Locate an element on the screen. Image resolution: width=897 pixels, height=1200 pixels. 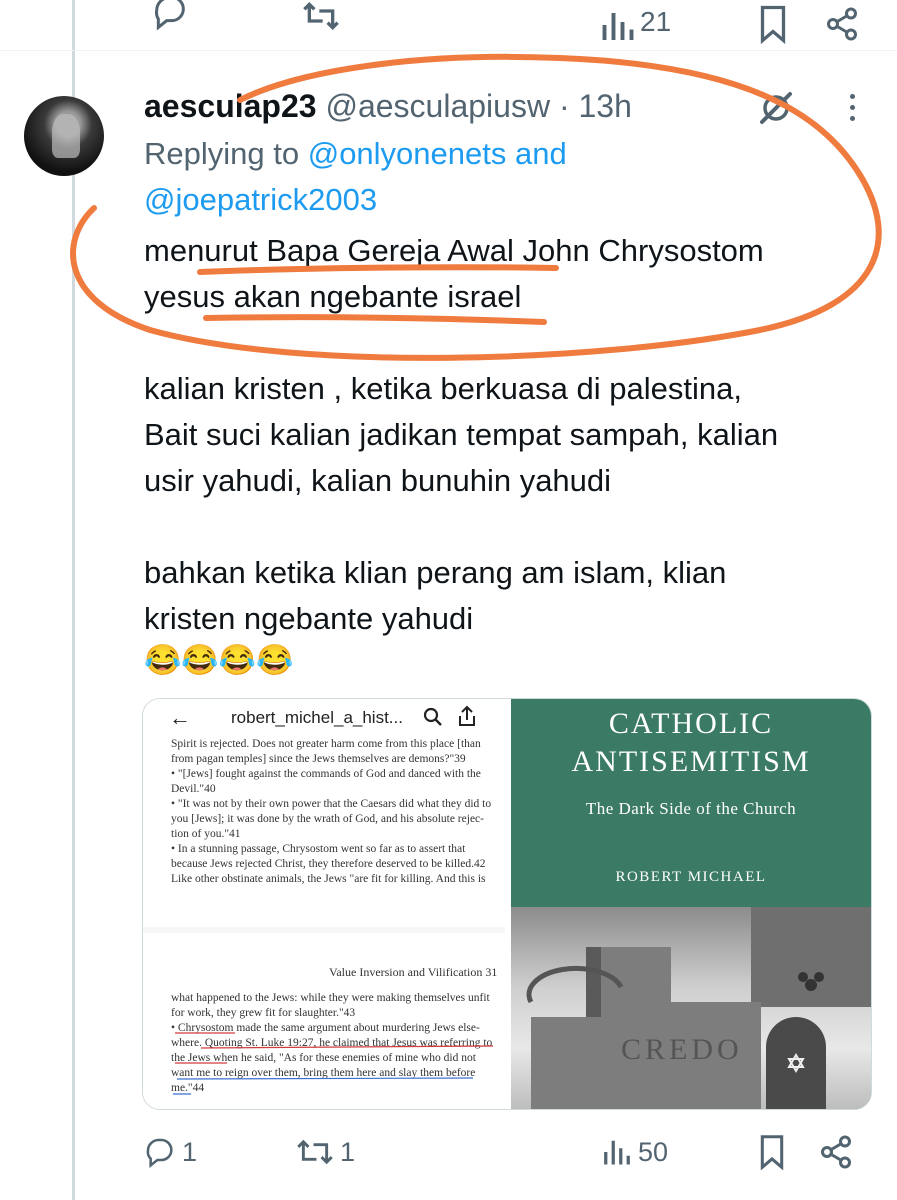
avatar is located at coordinates (64, 136).